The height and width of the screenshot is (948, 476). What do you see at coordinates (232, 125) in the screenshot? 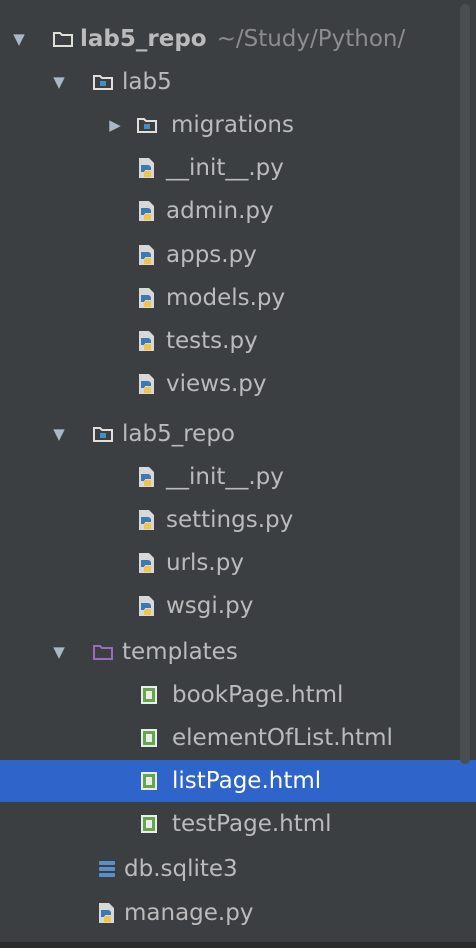
I see `tree-node-label: migrations` at bounding box center [232, 125].